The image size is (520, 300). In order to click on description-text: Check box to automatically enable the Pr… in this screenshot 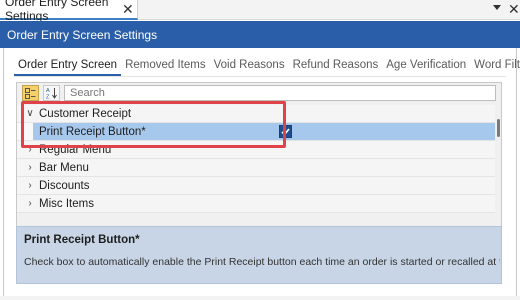, I will do `click(262, 262)`.